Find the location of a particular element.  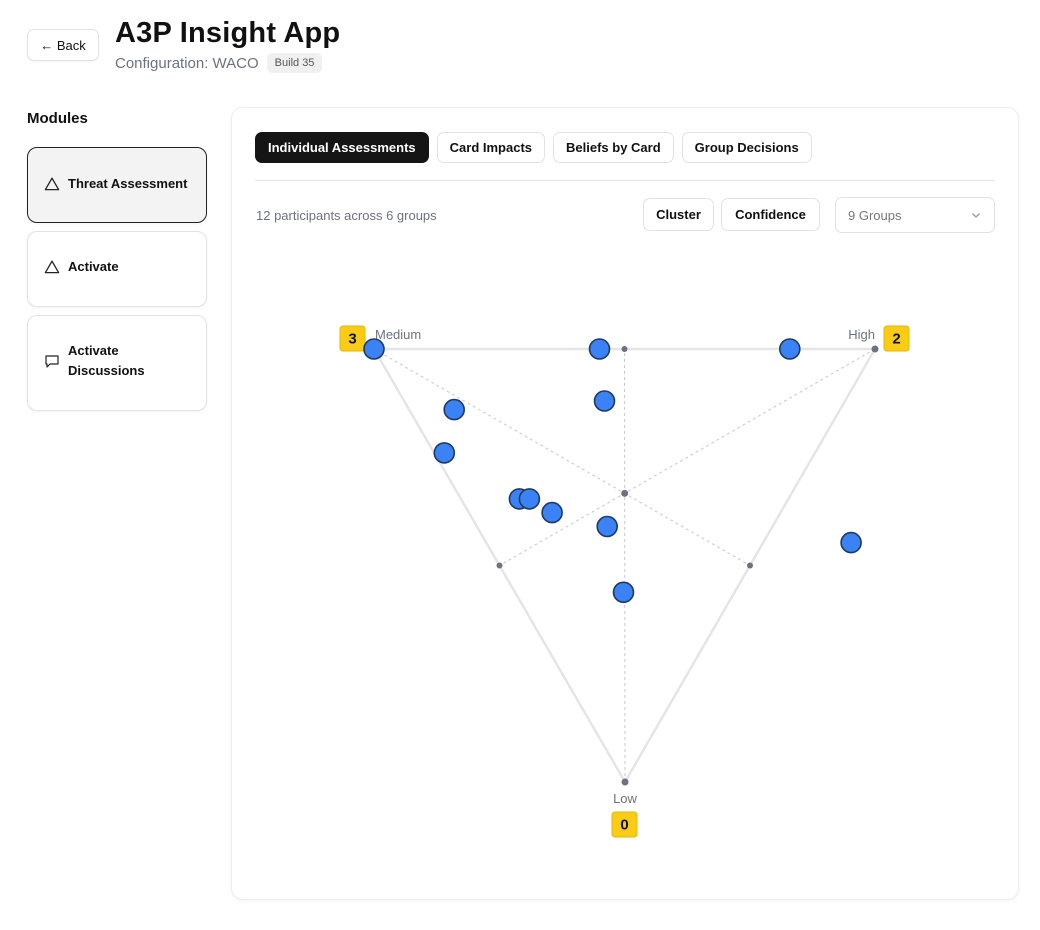

count-badge-value: 0 is located at coordinates (624, 825).